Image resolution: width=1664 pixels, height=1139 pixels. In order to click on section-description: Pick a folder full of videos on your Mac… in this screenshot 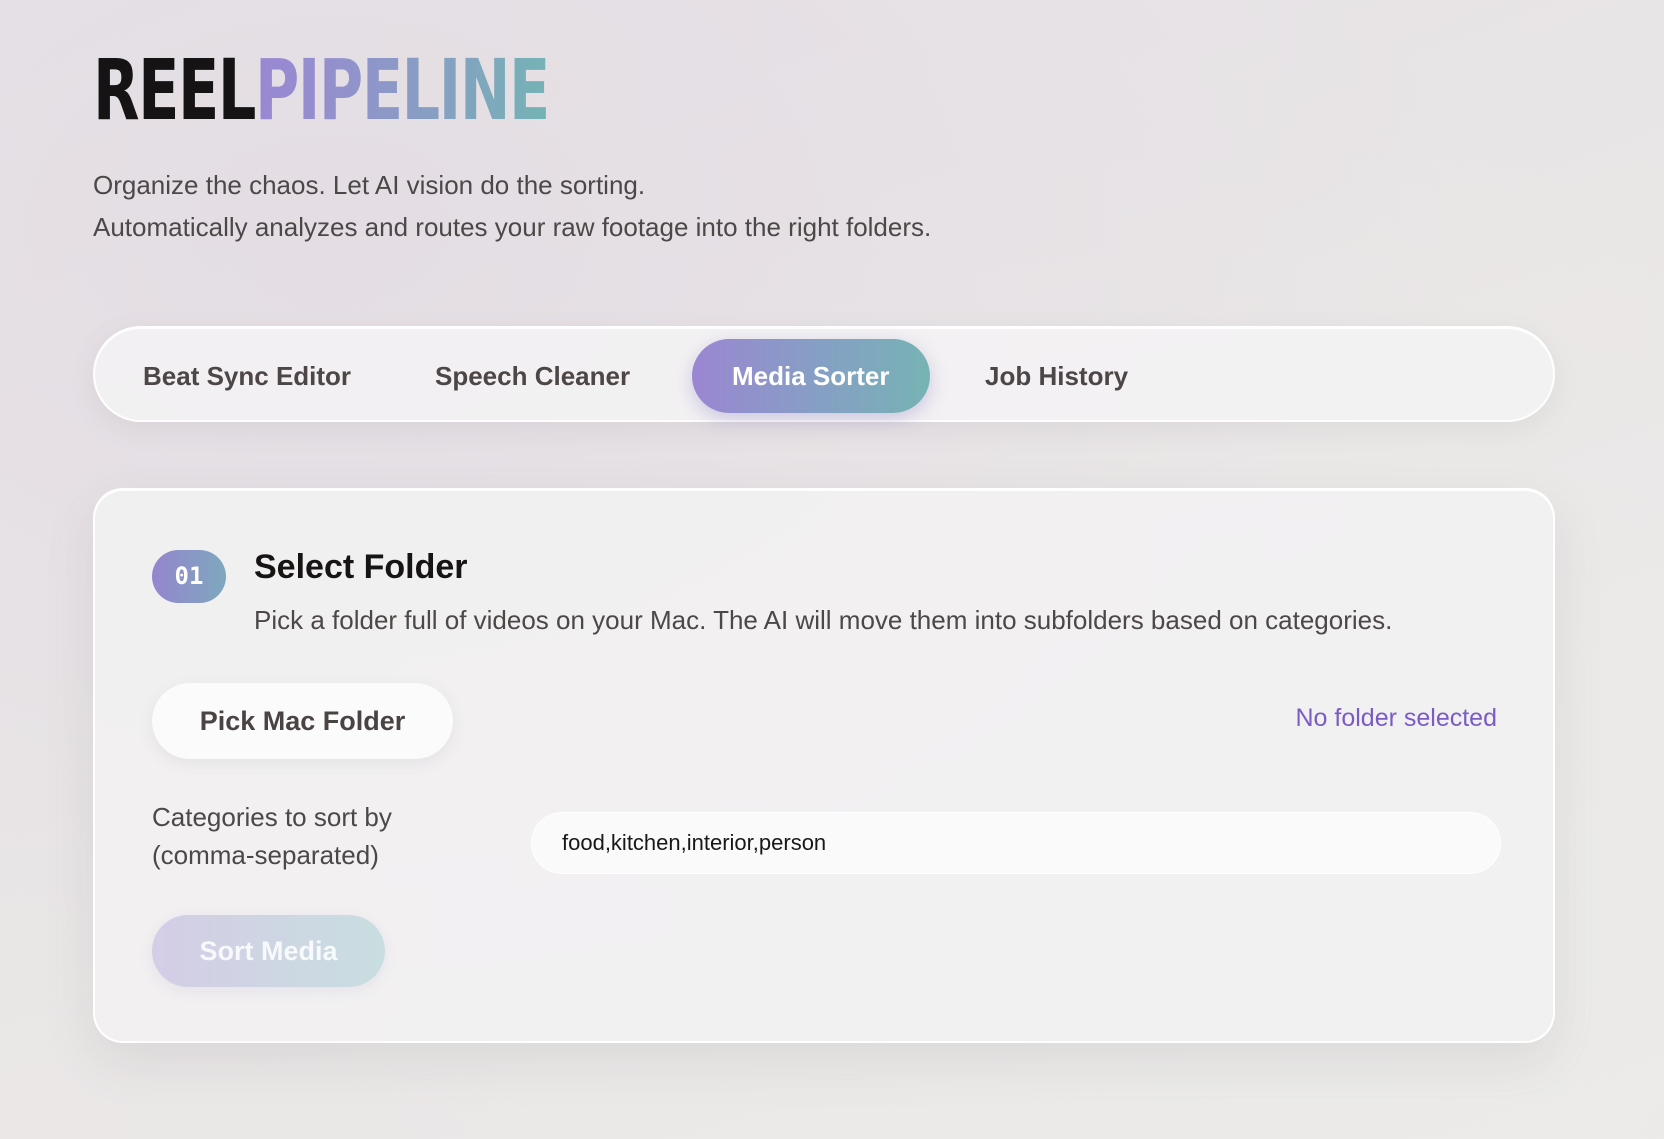, I will do `click(823, 620)`.